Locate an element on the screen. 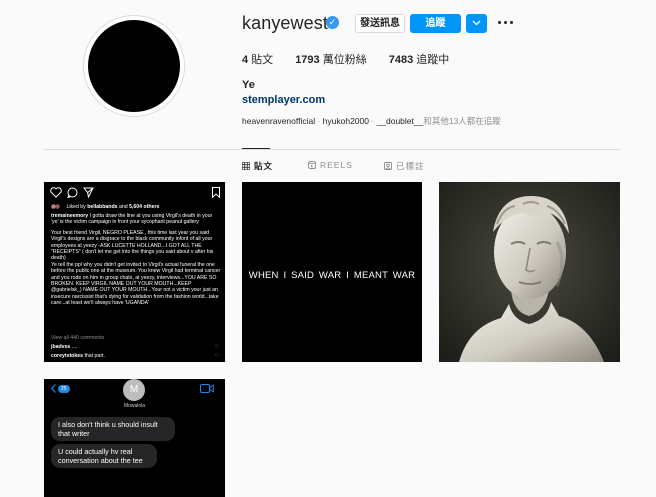 The height and width of the screenshot is (497, 656). profile-website-link: stemplayer.com is located at coordinates (283, 100).